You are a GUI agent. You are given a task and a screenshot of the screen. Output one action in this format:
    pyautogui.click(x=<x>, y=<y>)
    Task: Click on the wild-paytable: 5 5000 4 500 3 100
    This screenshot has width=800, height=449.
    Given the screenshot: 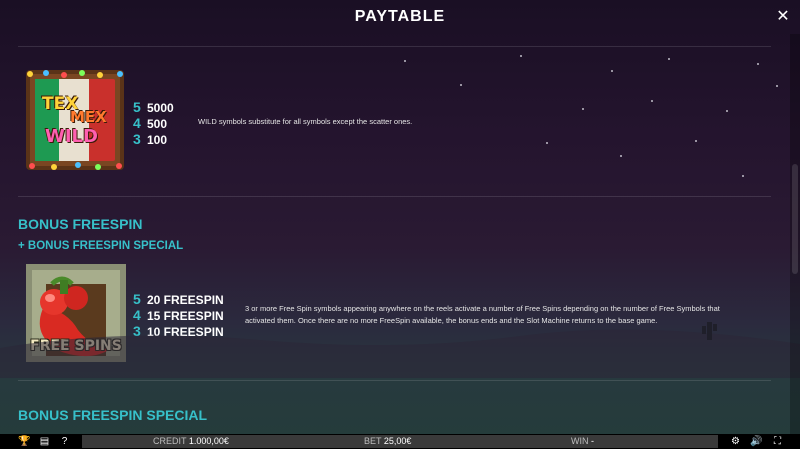 What is the action you would take?
    pyautogui.click(x=153, y=123)
    